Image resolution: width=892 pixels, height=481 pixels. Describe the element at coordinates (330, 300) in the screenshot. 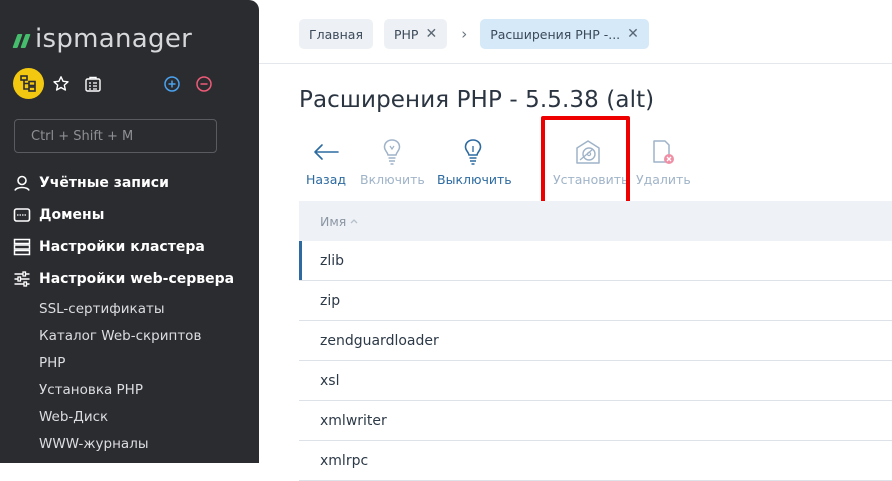

I see `row-name: zip` at that location.